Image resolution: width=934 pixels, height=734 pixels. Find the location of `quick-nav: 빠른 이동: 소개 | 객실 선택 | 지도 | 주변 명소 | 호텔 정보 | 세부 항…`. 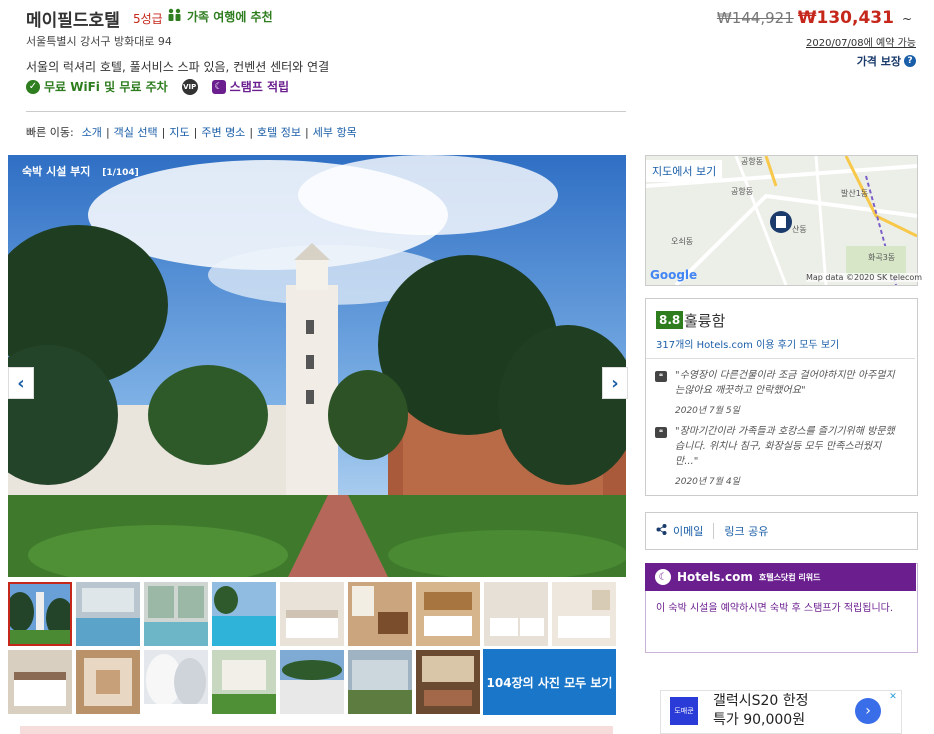

quick-nav: 빠른 이동: 소개 | 객실 선택 | 지도 | 주변 명소 | 호텔 정보 | 세부 항… is located at coordinates (193, 132).